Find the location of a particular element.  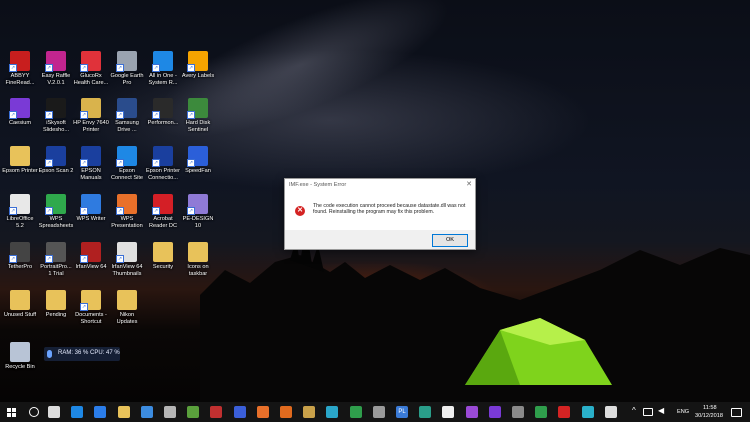

desktop-icon: ↗ WPS Presentation is located at coordinates (127, 211).